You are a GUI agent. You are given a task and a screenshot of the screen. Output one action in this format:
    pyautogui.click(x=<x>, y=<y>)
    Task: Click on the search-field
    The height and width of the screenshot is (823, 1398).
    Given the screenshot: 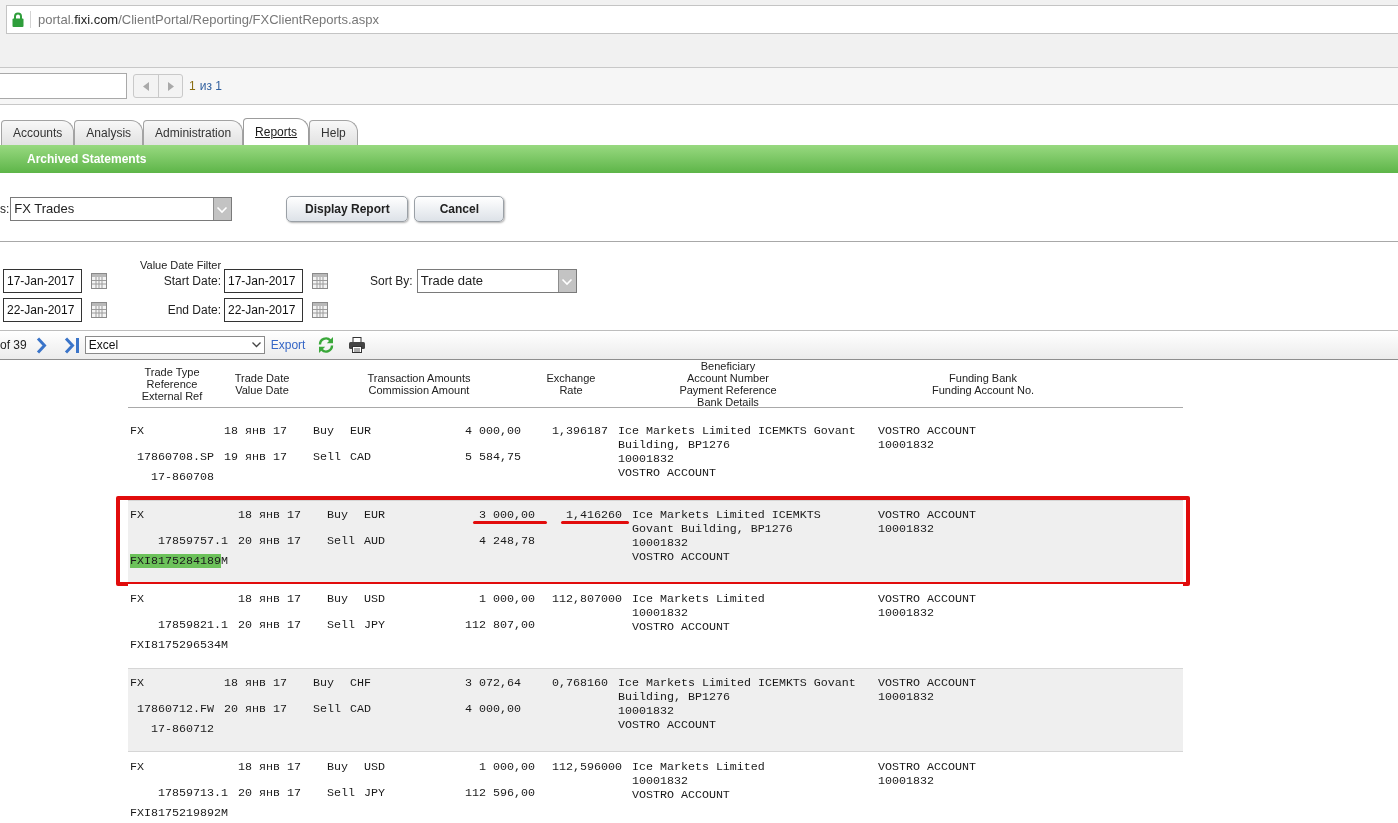 What is the action you would take?
    pyautogui.click(x=63, y=86)
    